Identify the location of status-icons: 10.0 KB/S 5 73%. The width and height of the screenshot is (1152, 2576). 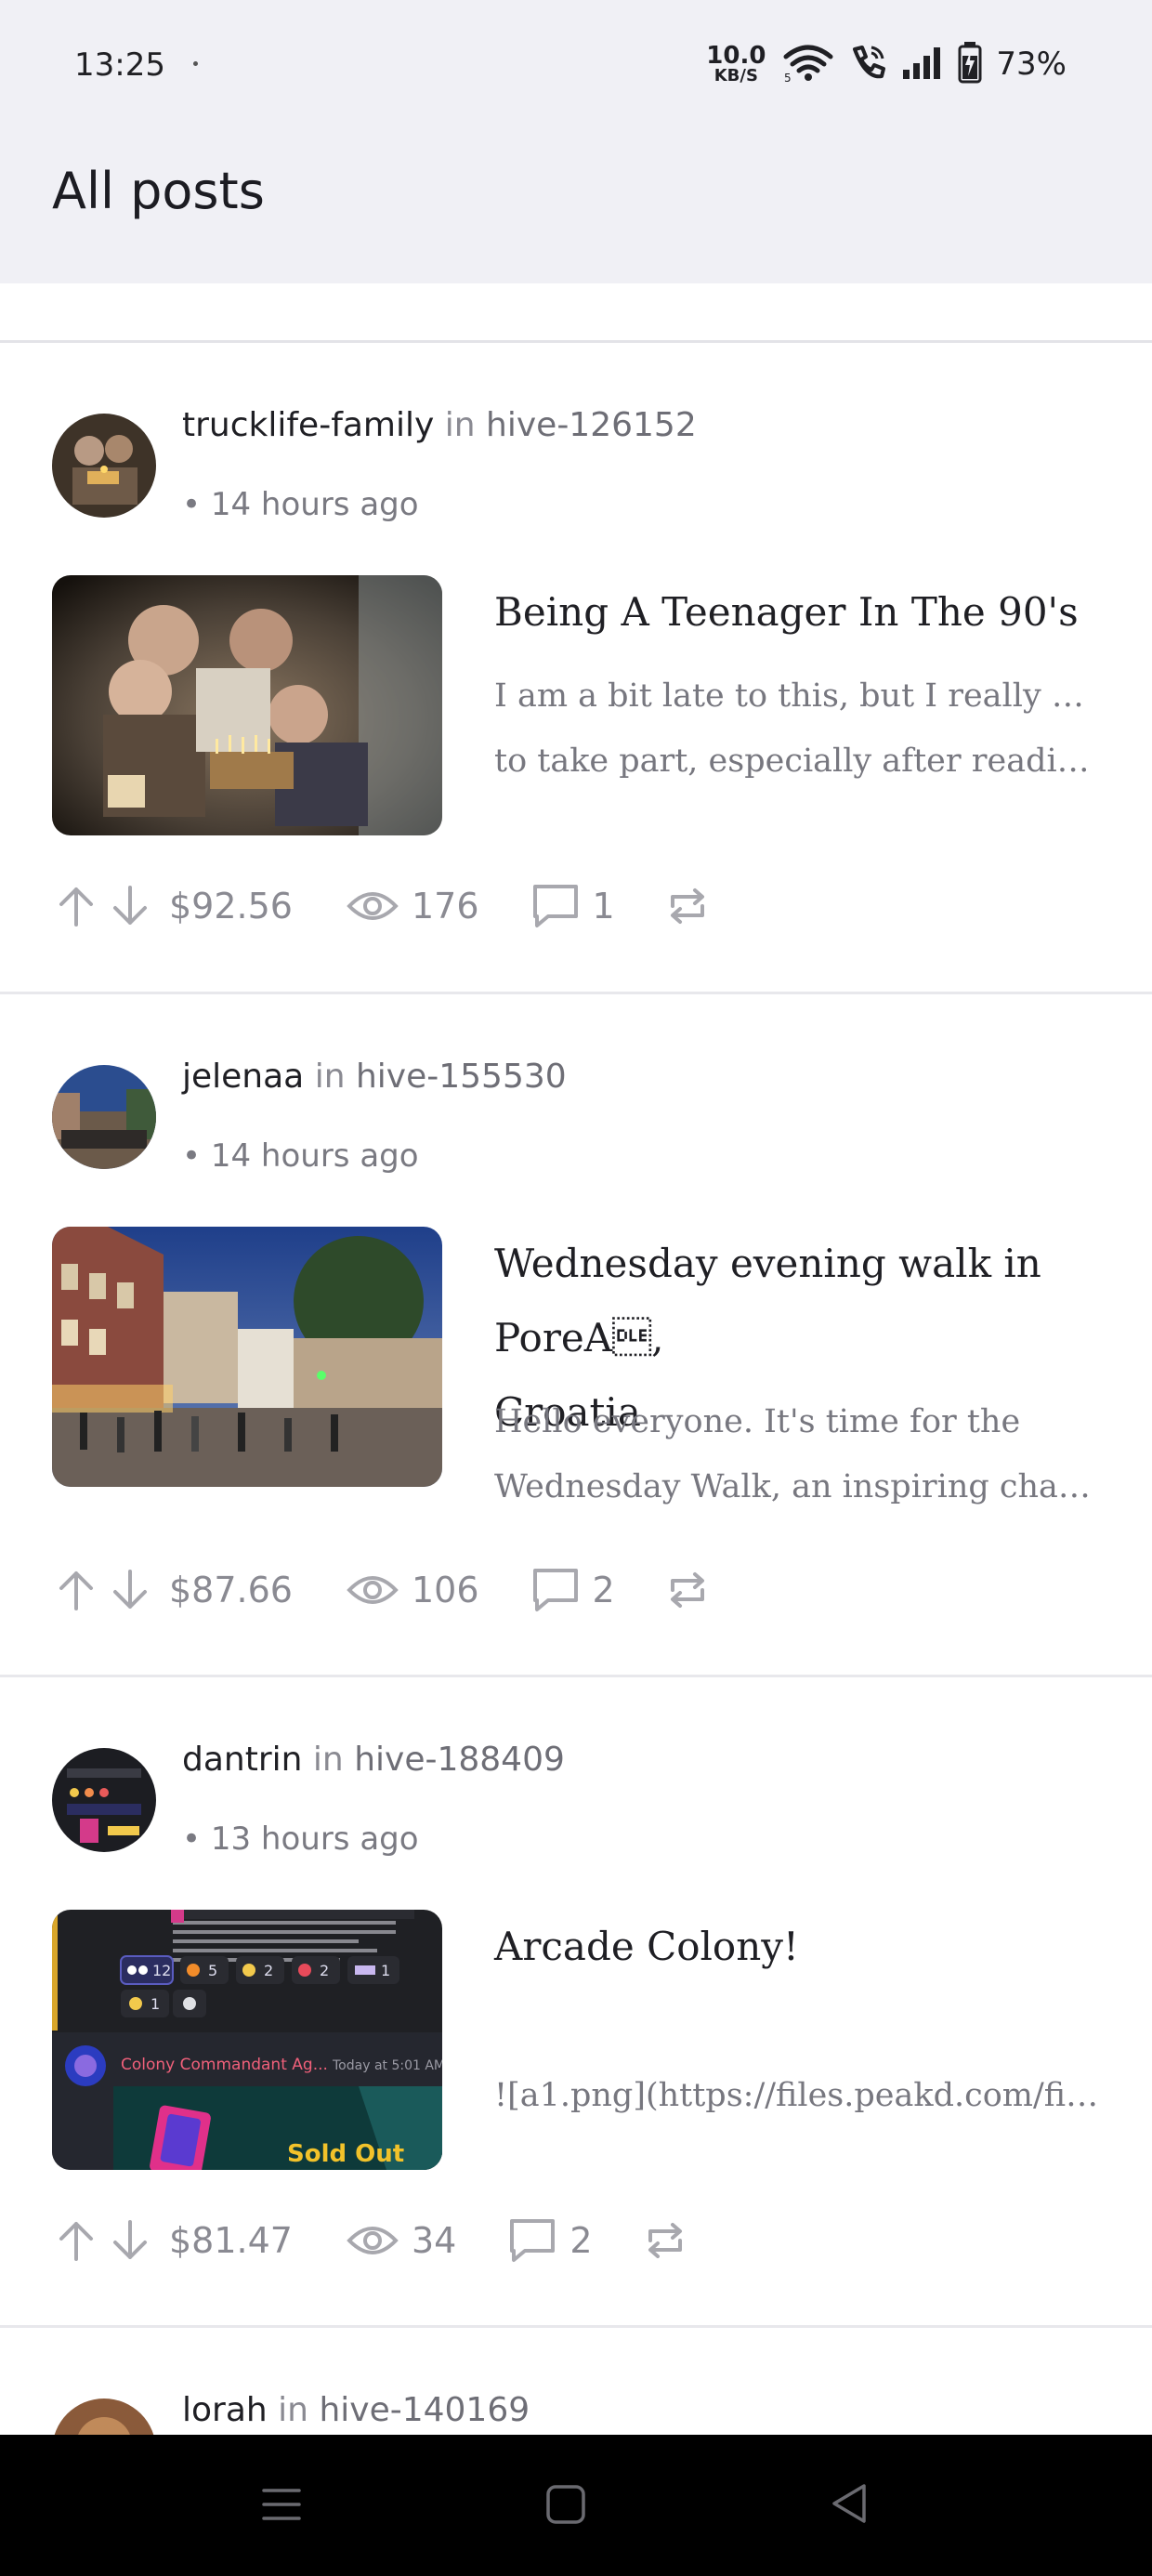
(886, 64).